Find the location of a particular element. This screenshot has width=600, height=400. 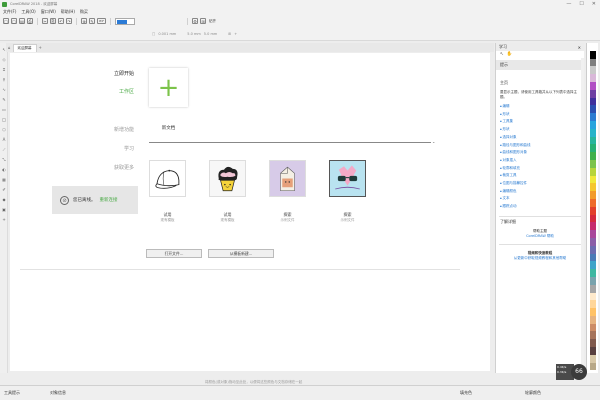

add-tool-icon: + is located at coordinates (4, 220).